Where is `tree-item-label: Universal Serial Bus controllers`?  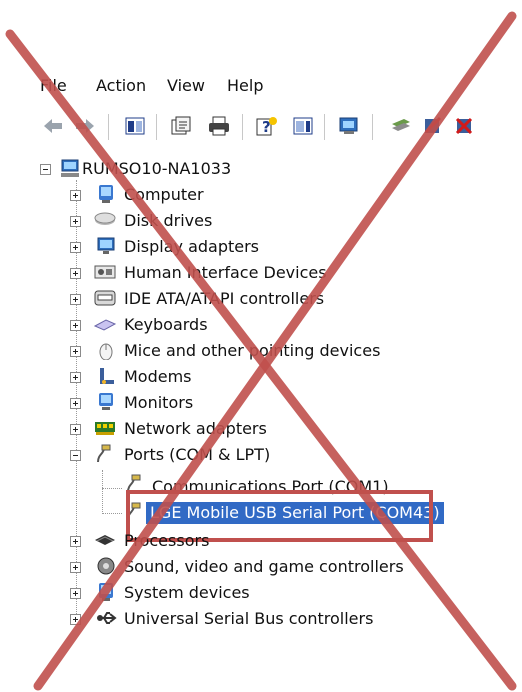 tree-item-label: Universal Serial Bus controllers is located at coordinates (248, 619).